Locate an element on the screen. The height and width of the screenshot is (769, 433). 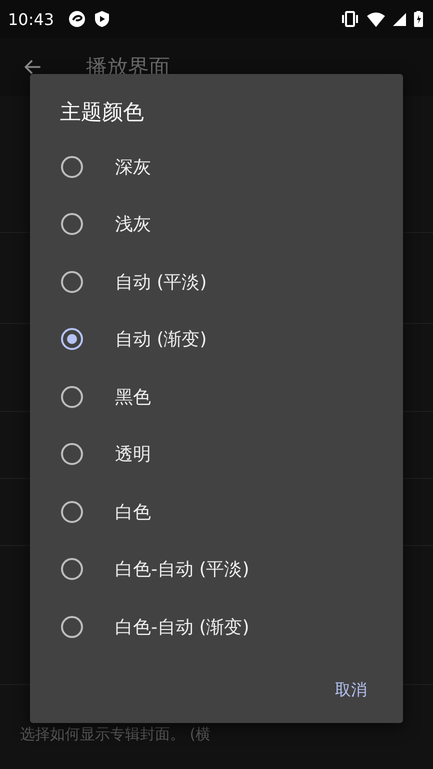
setting-summary: 选择如何显示专辑封面。 (横 is located at coordinates (116, 734).